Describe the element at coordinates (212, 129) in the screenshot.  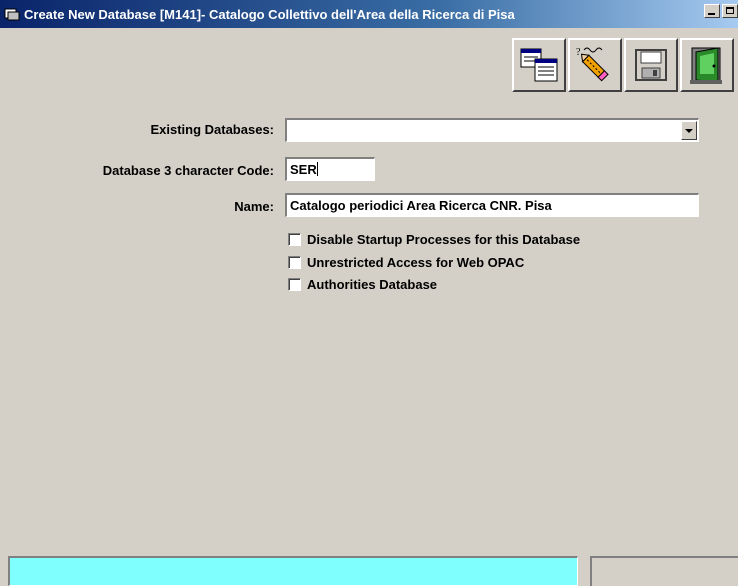
I see `existing-databases-label: Existing Databases:` at that location.